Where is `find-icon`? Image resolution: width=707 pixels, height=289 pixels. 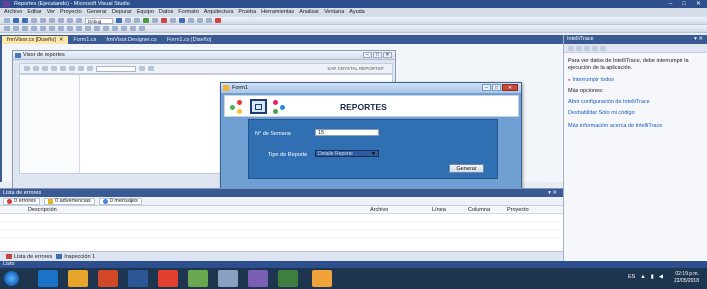
find-icon is located at coordinates (119, 20).